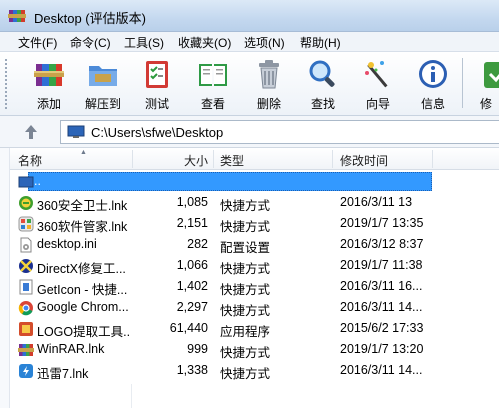 The image size is (499, 408). What do you see at coordinates (245, 332) in the screenshot?
I see `file-type: 应用程序` at bounding box center [245, 332].